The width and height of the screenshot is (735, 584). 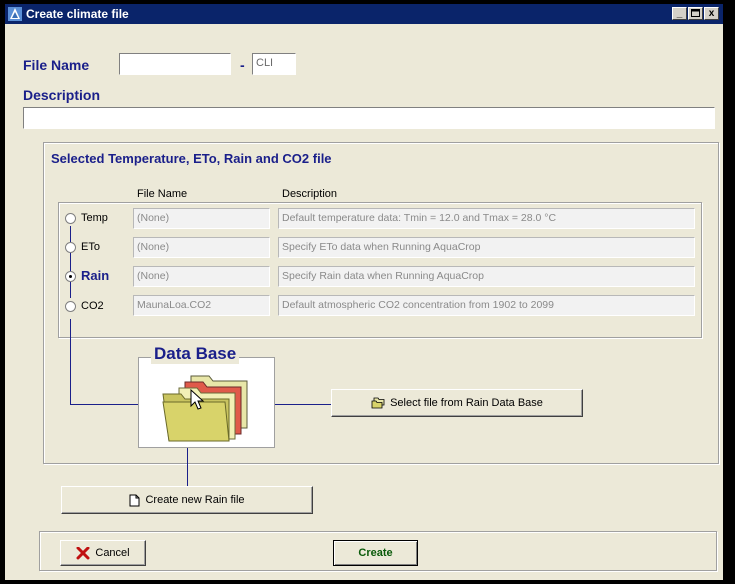 I want to click on maximize-button, so click(x=695, y=13).